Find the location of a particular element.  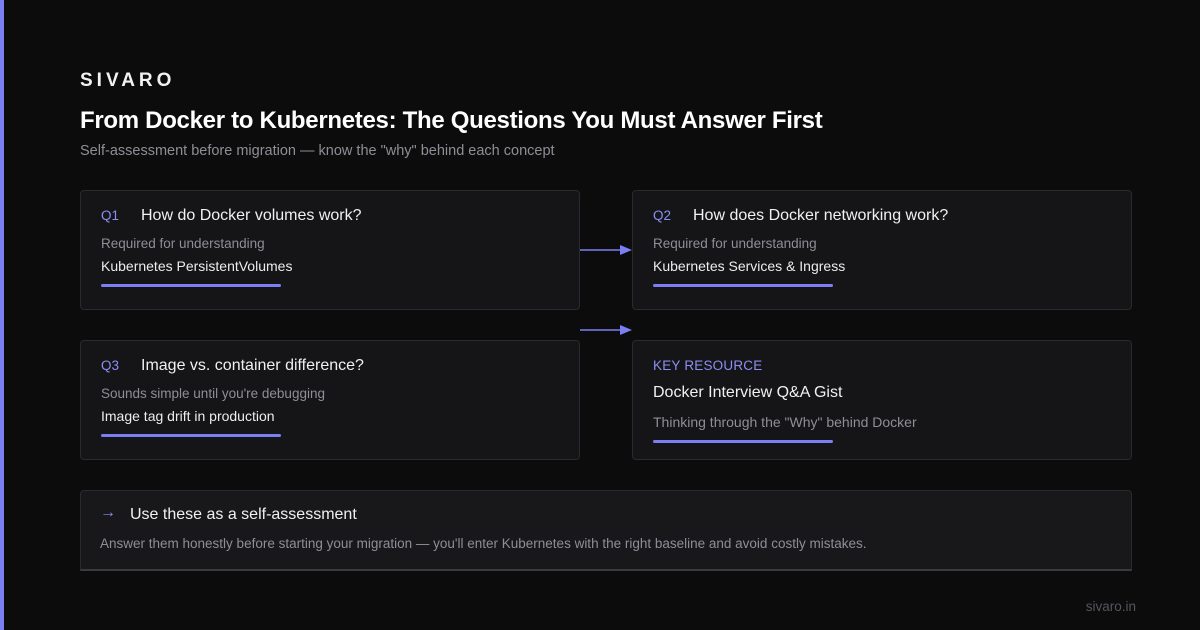

summary-title: Use these as a self-assessment is located at coordinates (243, 514).